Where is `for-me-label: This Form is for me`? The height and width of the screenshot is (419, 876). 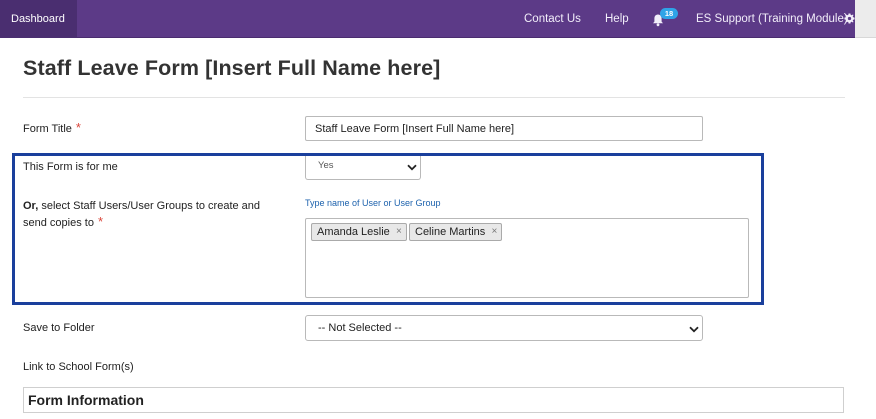
for-me-label: This Form is for me is located at coordinates (70, 167).